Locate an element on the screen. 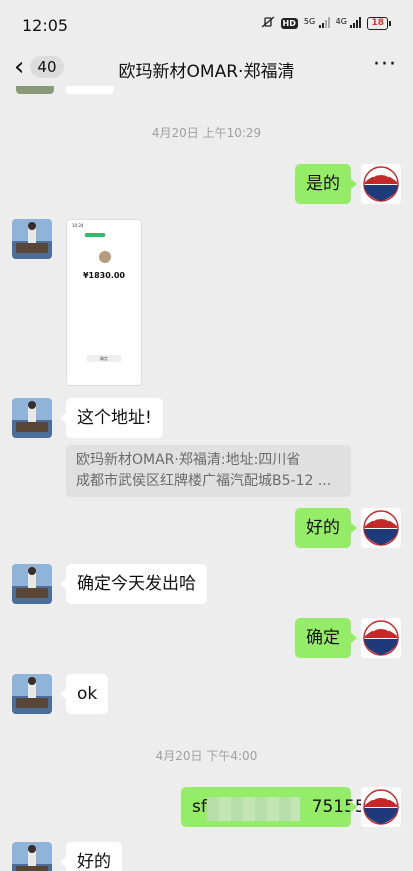  vibrate-off-icon is located at coordinates (268, 23).